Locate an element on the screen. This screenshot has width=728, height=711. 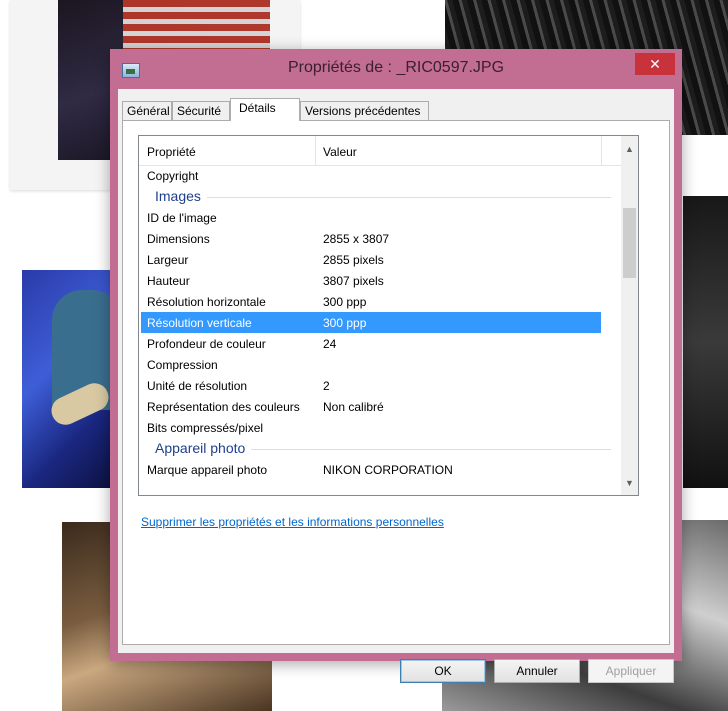
property-row-selected: Résolution verticale 300 ppp is located at coordinates (371, 322).